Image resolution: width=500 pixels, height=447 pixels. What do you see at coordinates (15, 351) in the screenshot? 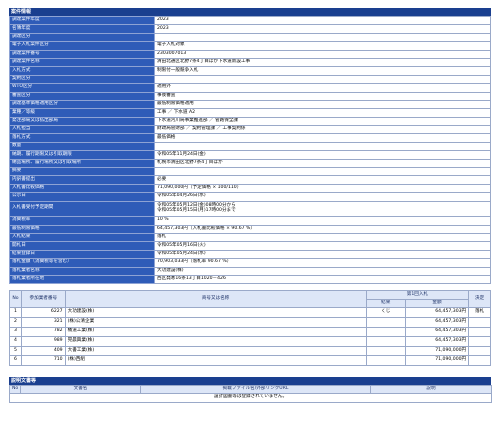
I see `bid-cell-no: 5` at bounding box center [15, 351].